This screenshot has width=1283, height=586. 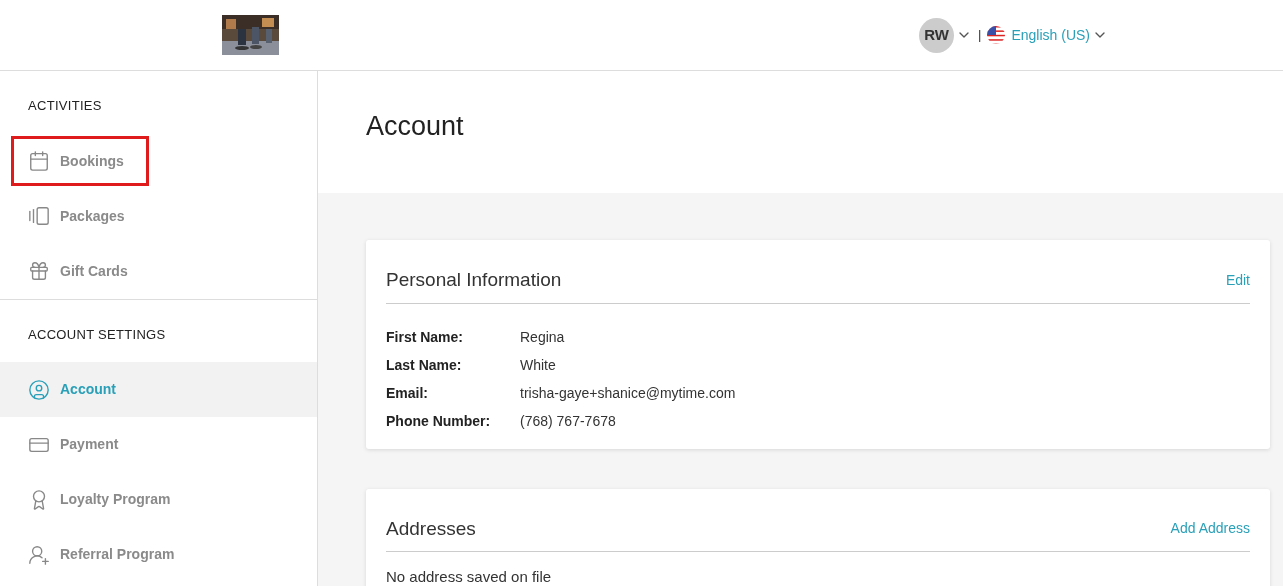 I want to click on field-value: trisha-gaye+shanice@mytime.com, so click(x=628, y=392).